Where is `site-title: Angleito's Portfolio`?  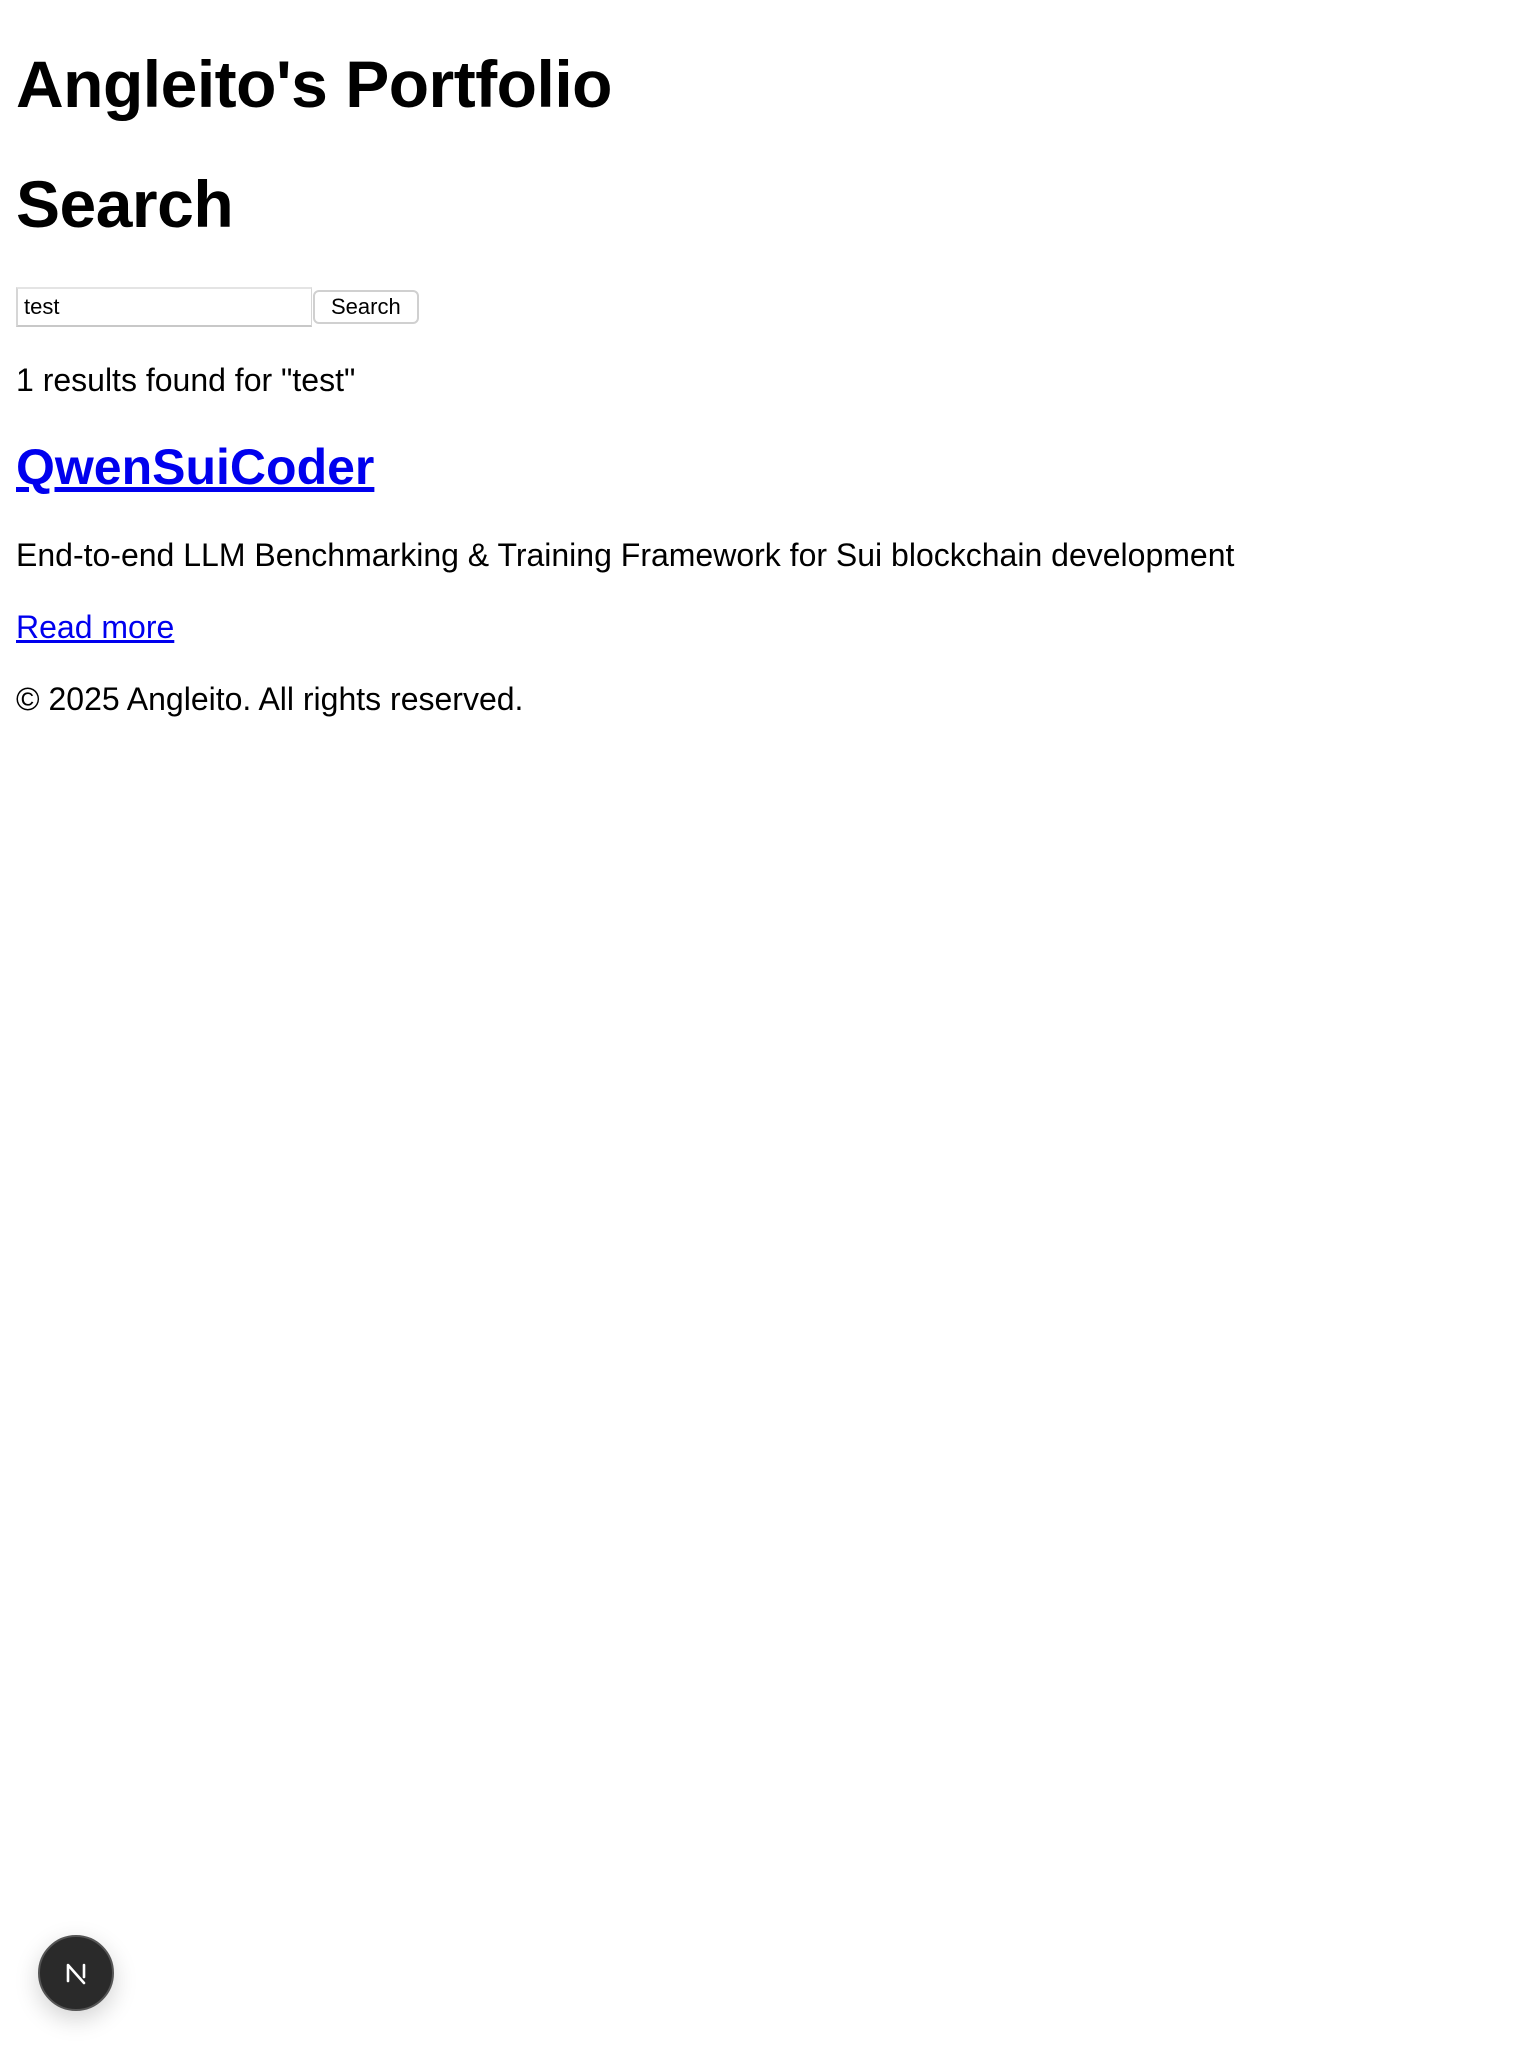
site-title: Angleito's Portfolio is located at coordinates (314, 84).